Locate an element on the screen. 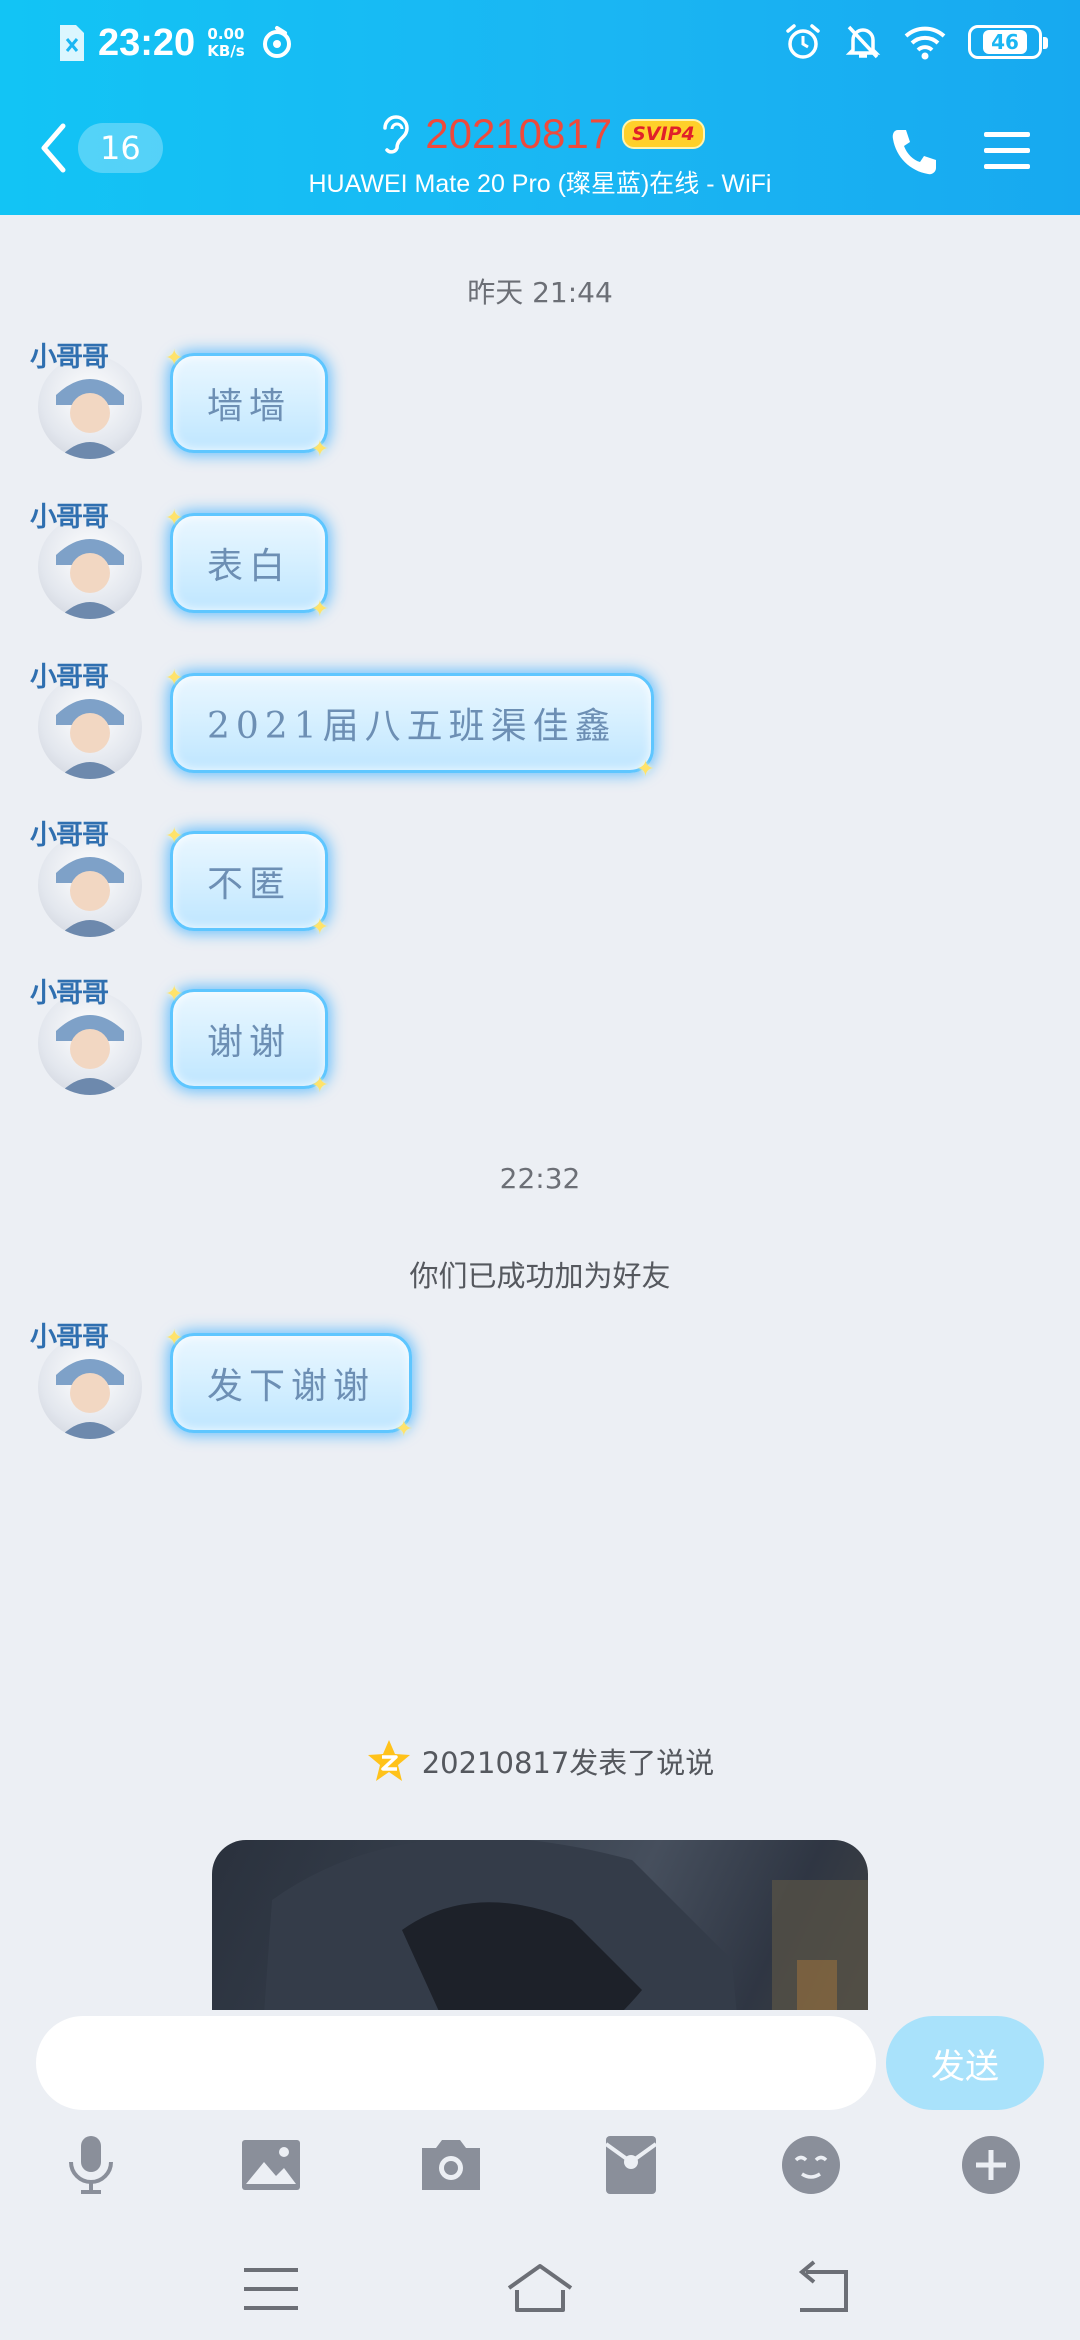 This screenshot has height=2340, width=1080. composer-toolbar is located at coordinates (540, 2170).